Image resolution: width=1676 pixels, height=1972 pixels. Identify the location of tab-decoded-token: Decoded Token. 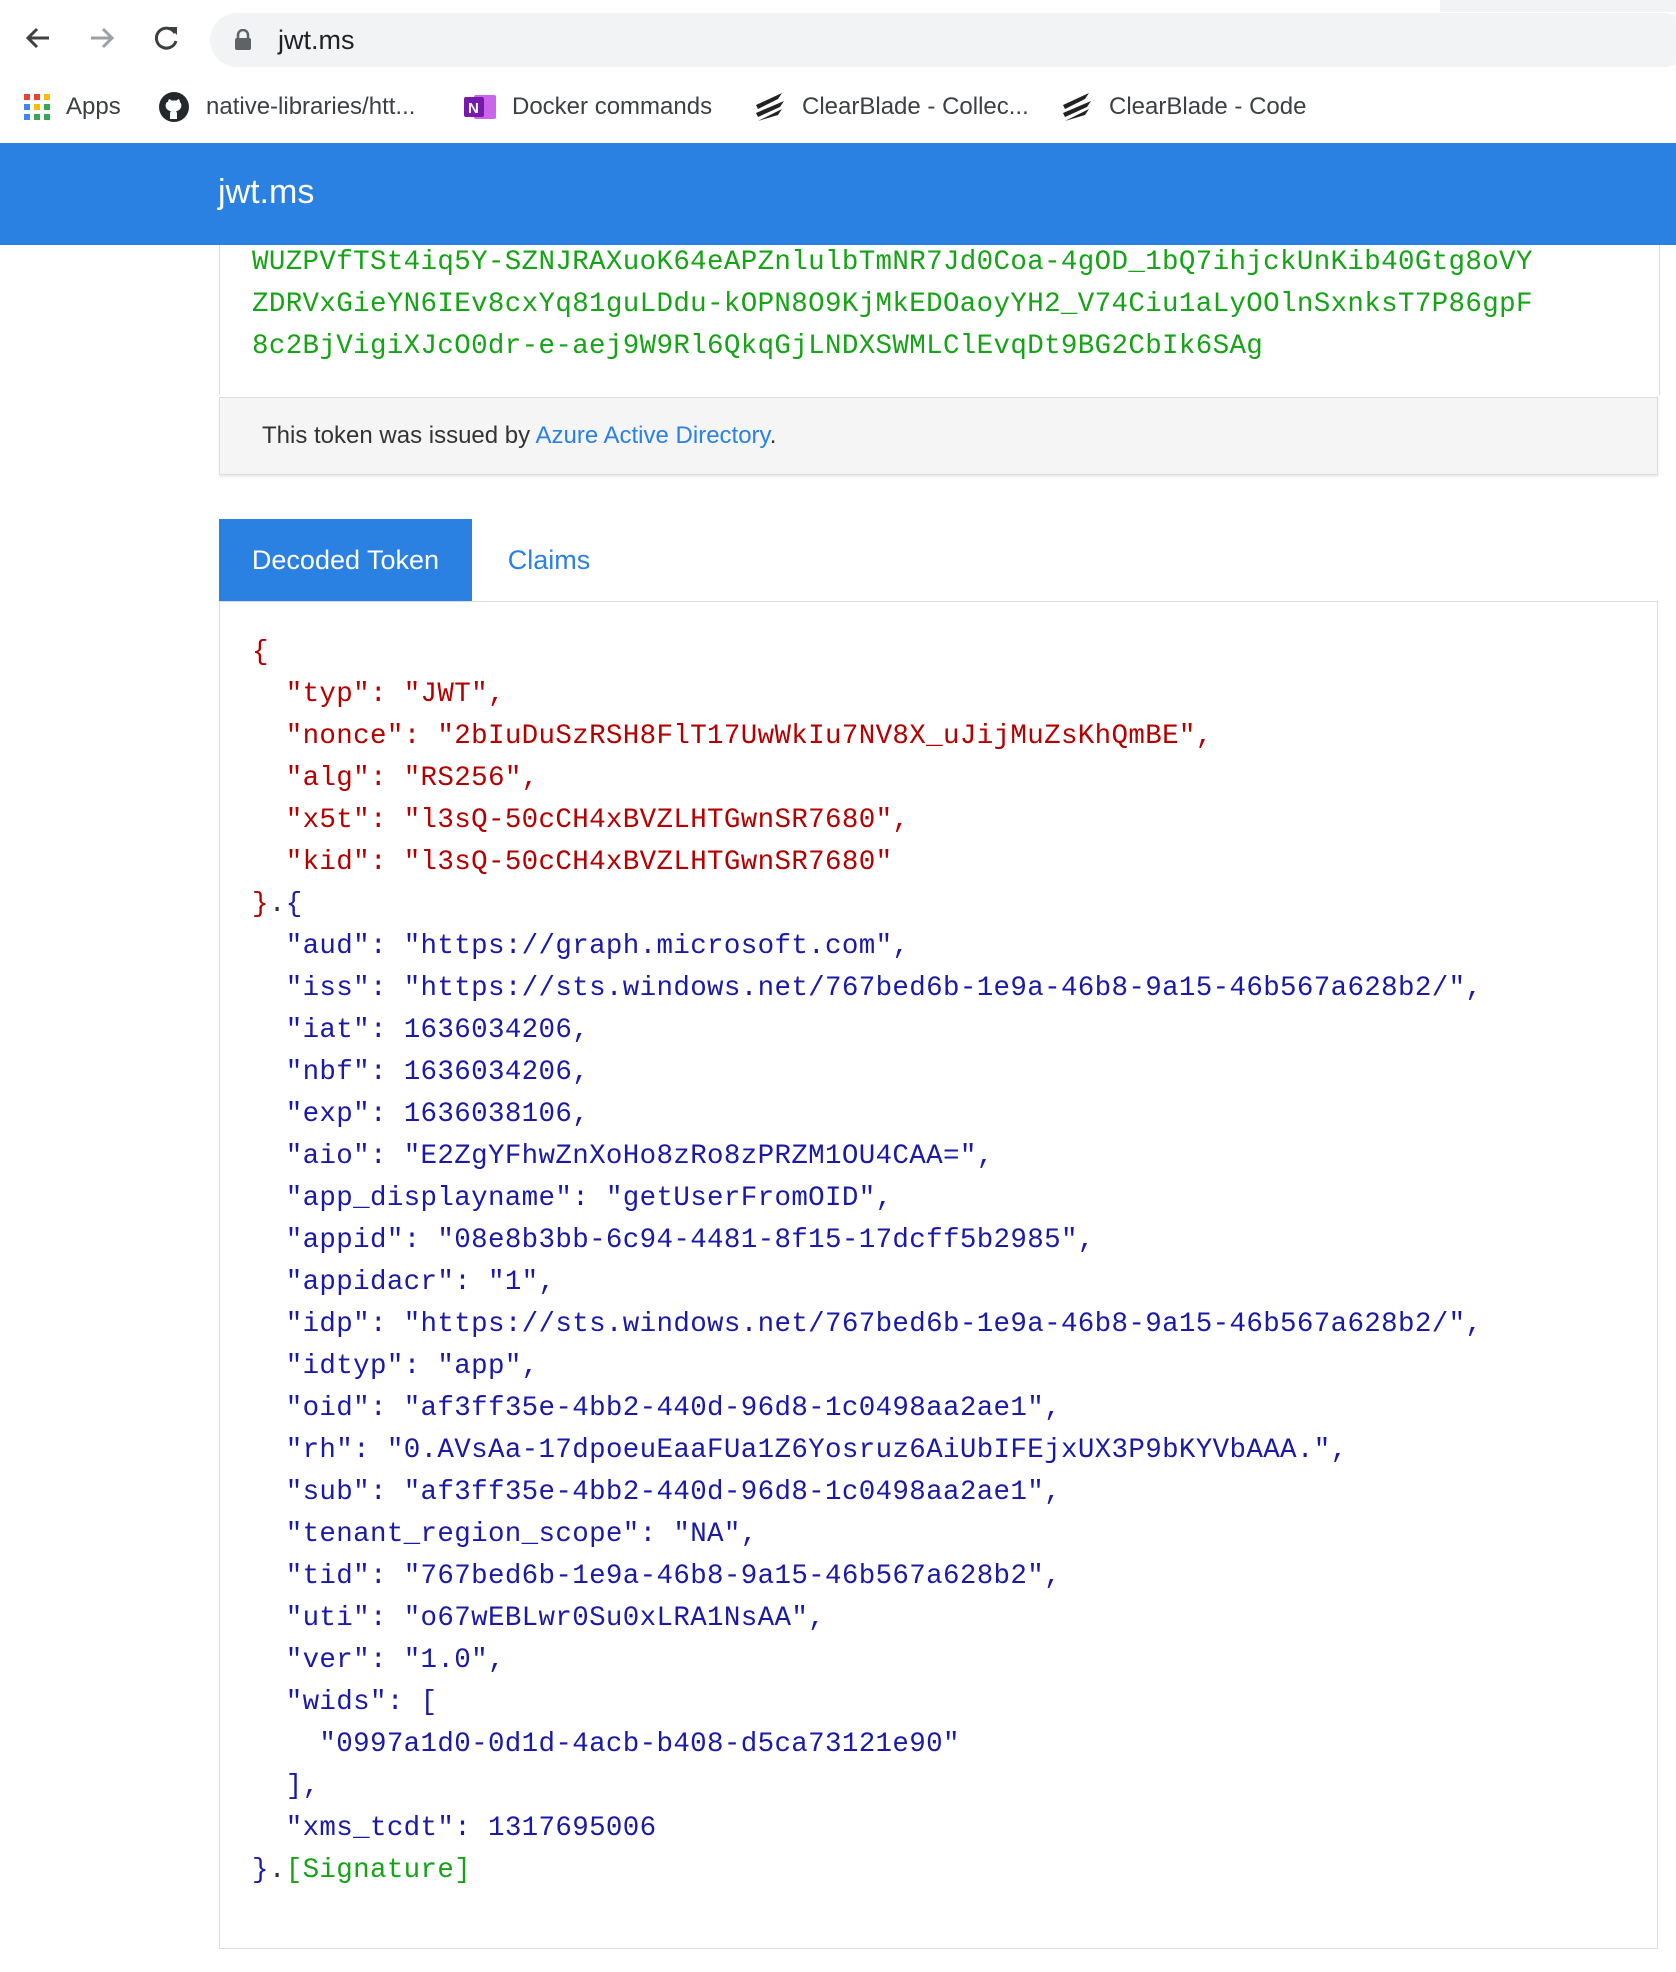
(345, 560).